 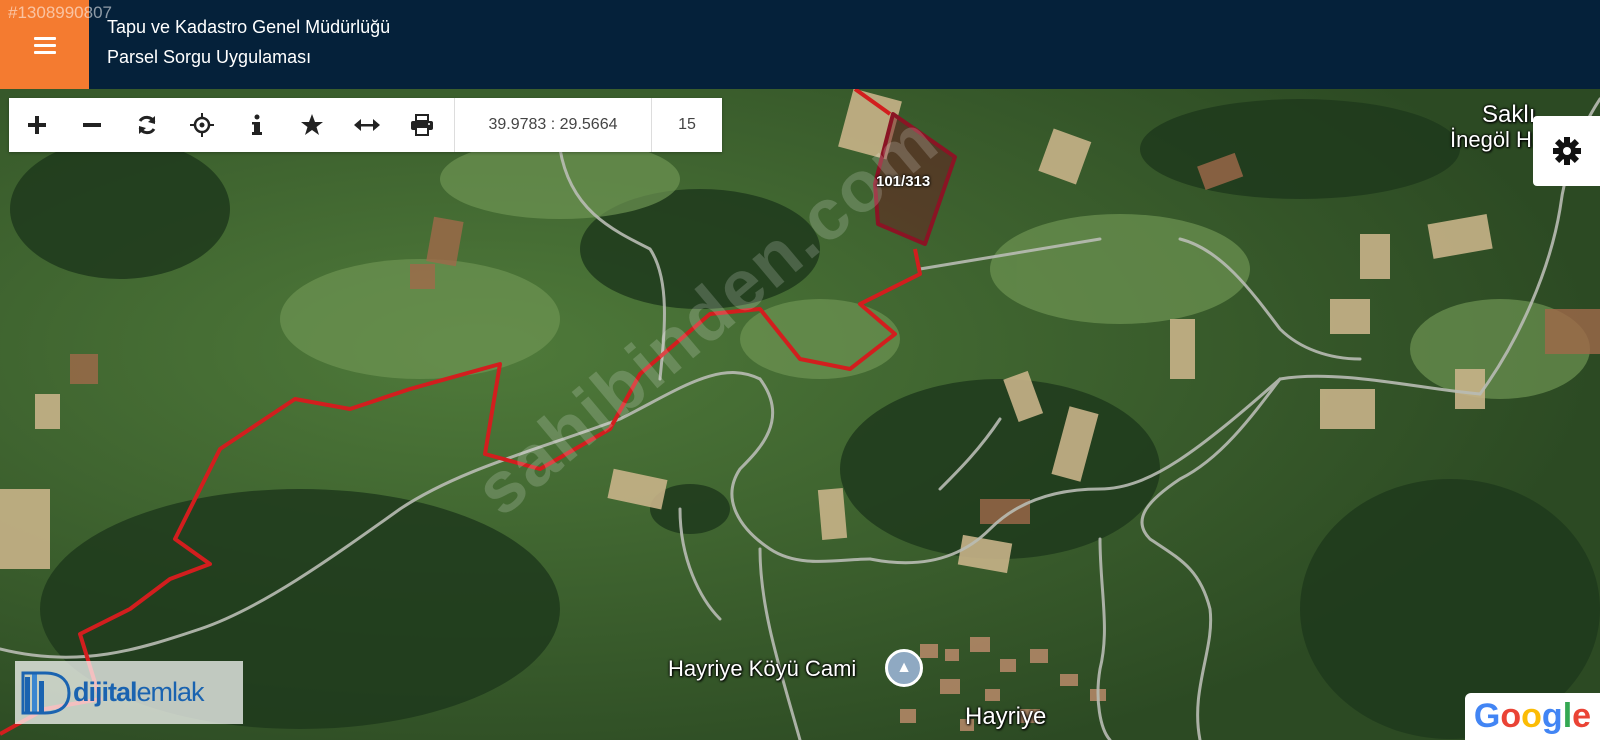 I want to click on zoom-in-button, so click(x=36, y=125).